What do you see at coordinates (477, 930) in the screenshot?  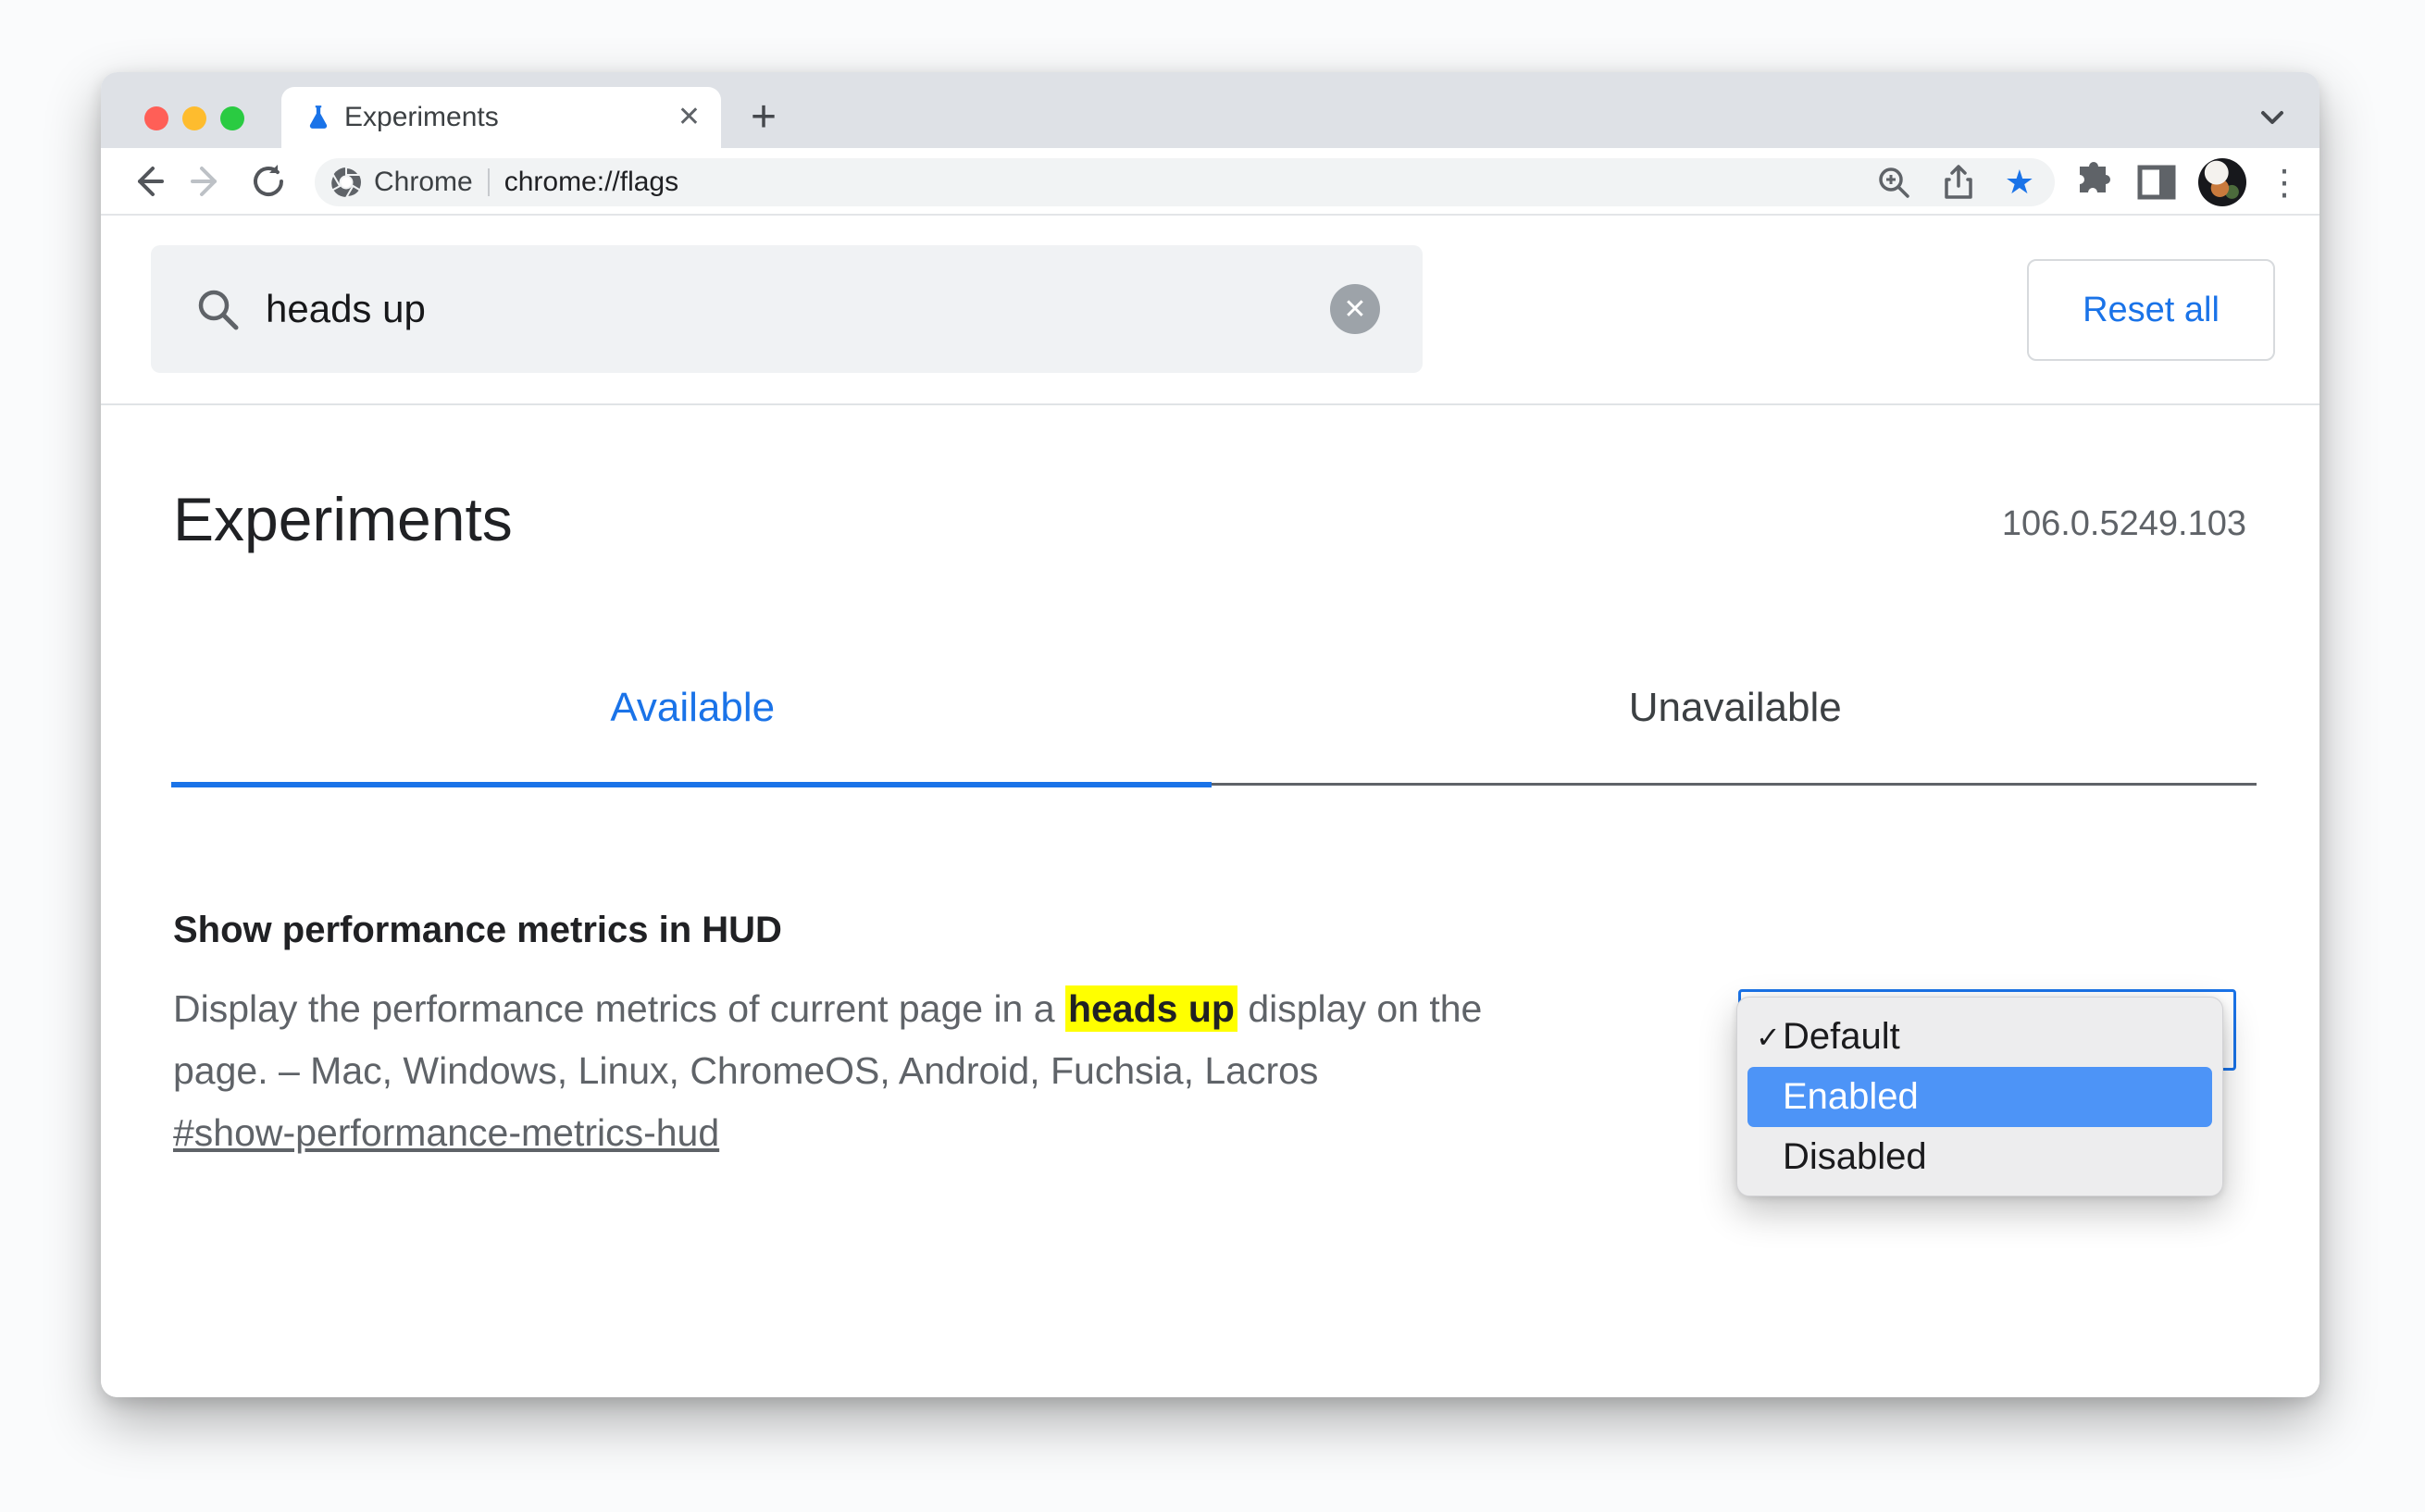 I see `flag-title: Show performance metrics in HUD` at bounding box center [477, 930].